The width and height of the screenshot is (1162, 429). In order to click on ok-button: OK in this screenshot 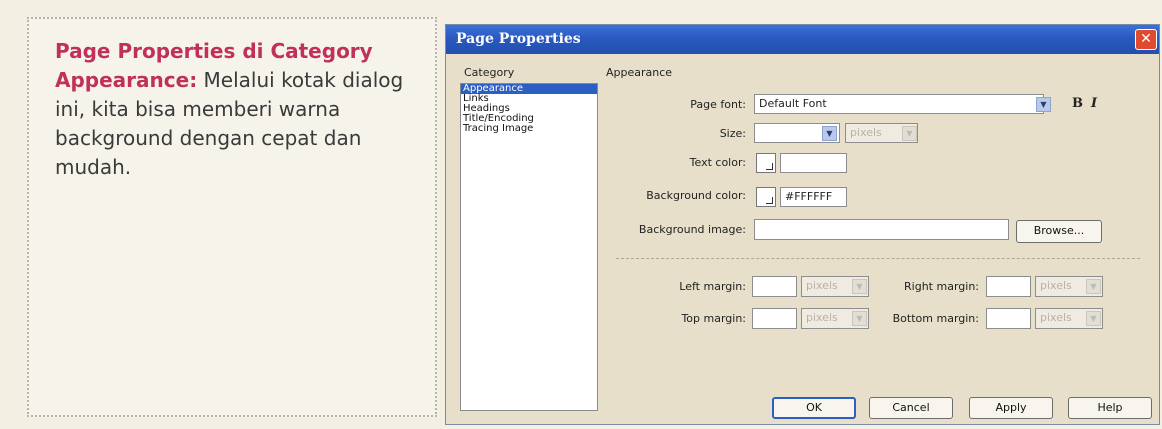, I will do `click(814, 408)`.